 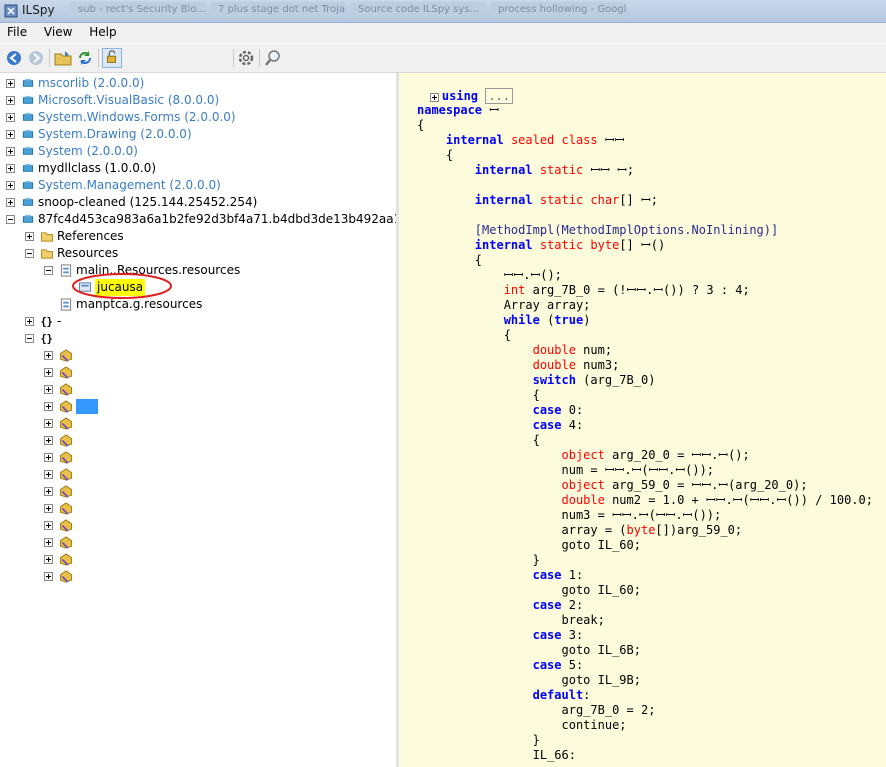 I want to click on code-token: internal, so click(x=507, y=170).